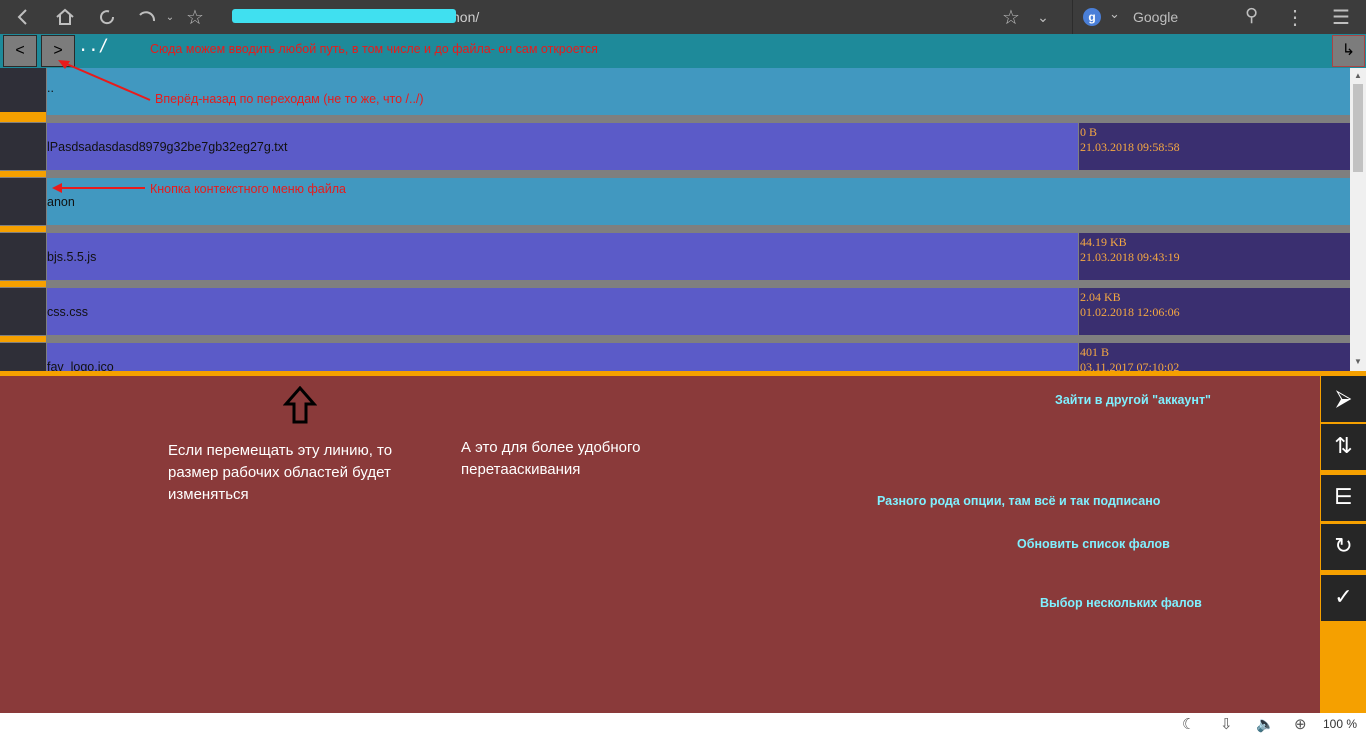 The height and width of the screenshot is (736, 1366). Describe the element at coordinates (1188, 724) in the screenshot. I see `night-mode-icon: ☾` at that location.